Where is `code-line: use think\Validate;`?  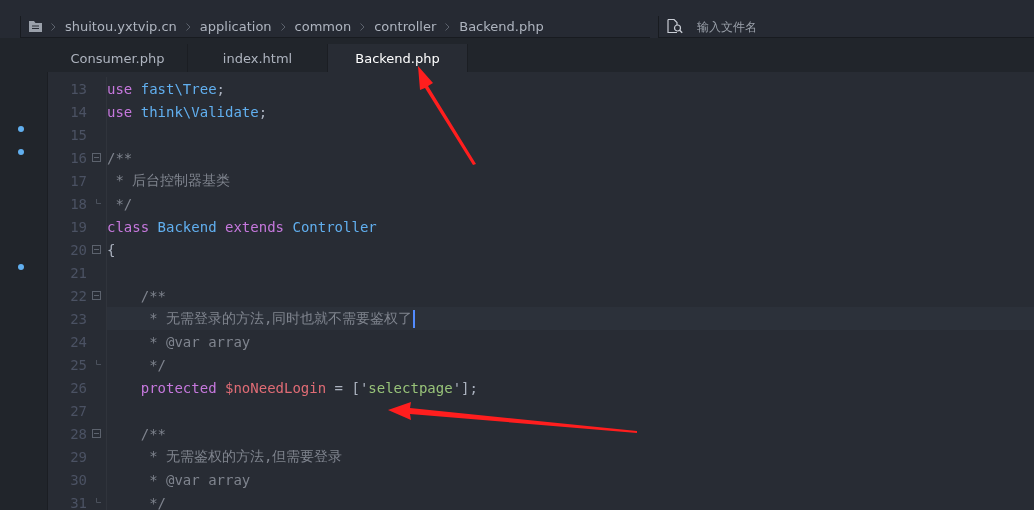 code-line: use think\Validate; is located at coordinates (187, 111).